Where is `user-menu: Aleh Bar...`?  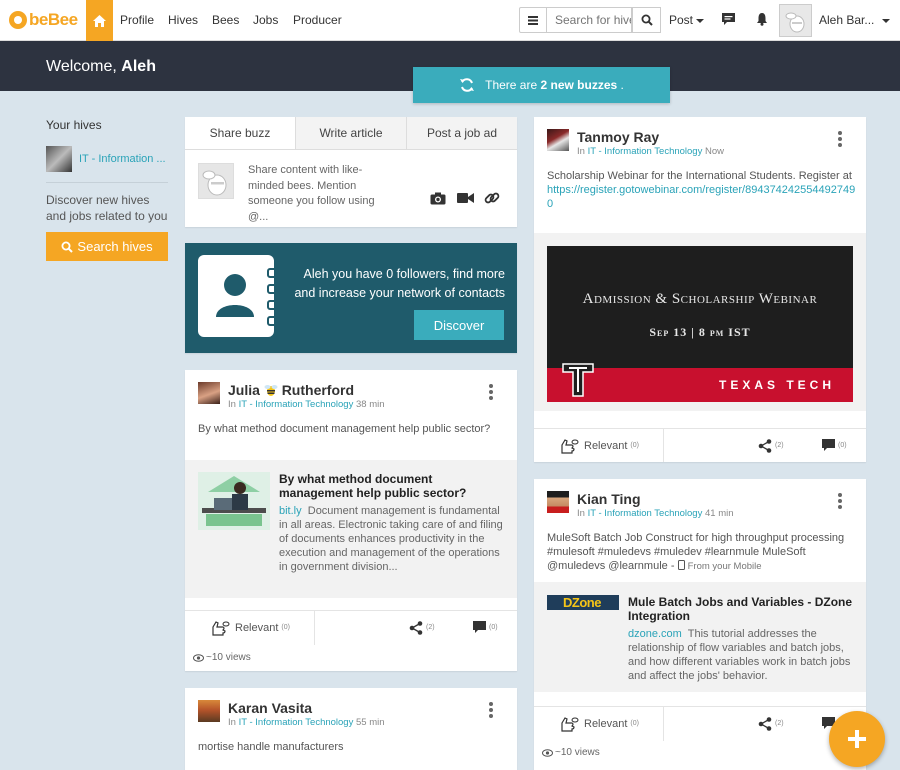
user-menu: Aleh Bar... is located at coordinates (855, 20).